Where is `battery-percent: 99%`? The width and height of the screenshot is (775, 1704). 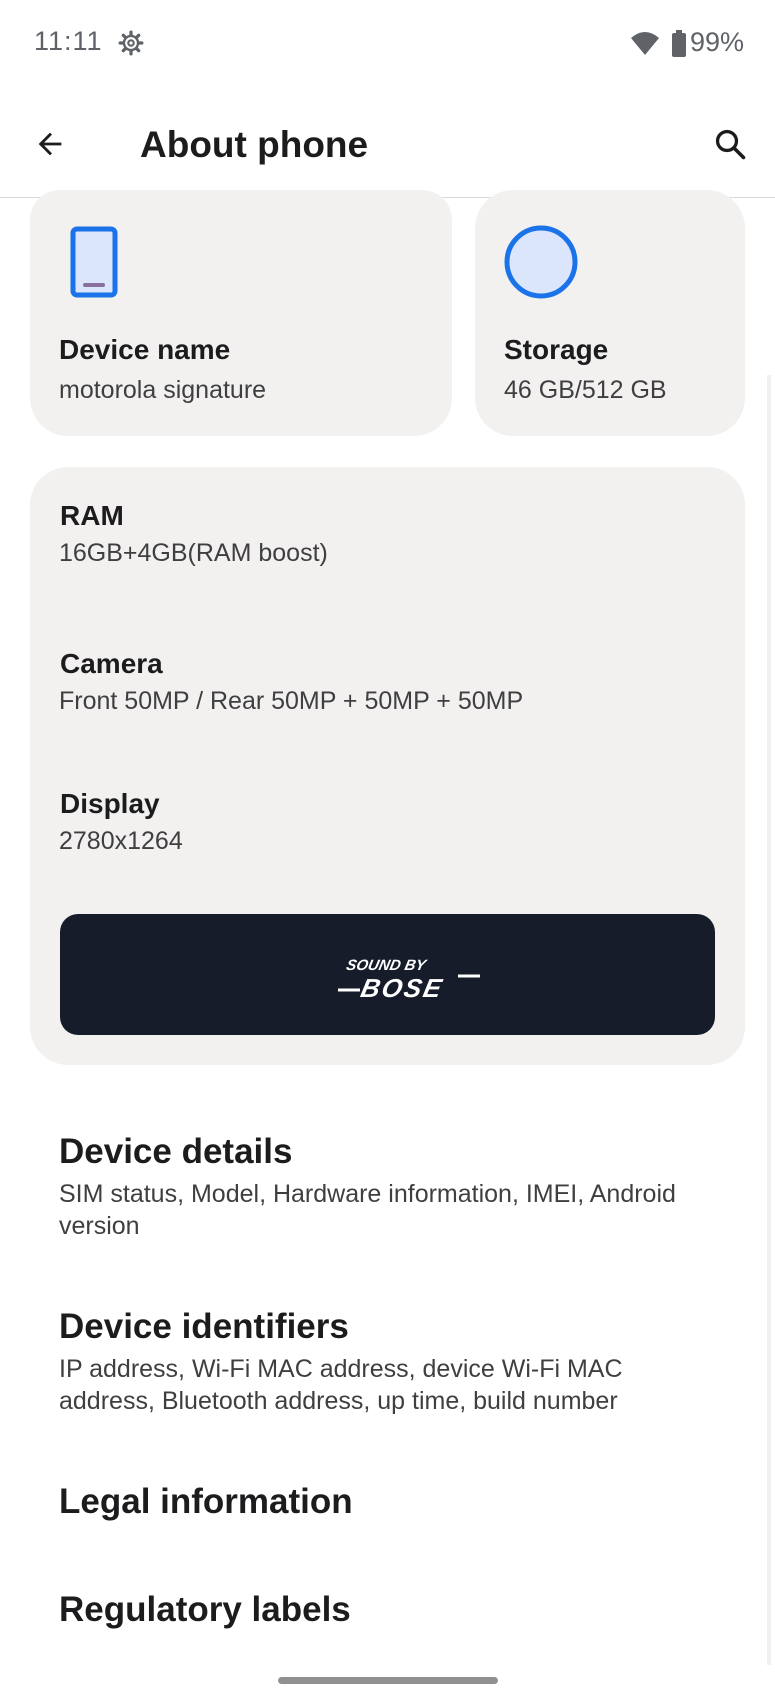 battery-percent: 99% is located at coordinates (717, 42).